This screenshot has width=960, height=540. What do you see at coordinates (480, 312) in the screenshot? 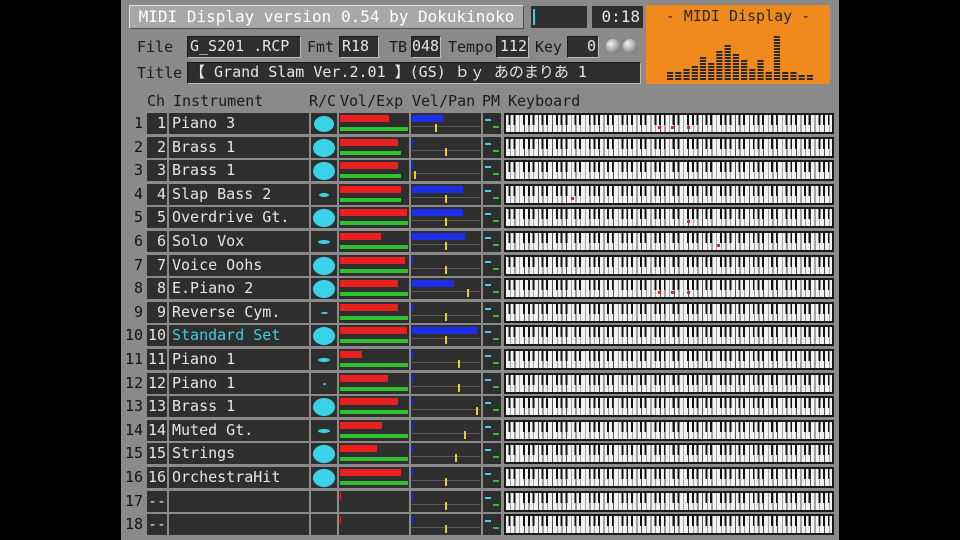
I see `channel-row: 9 9 Reverse Cym.` at bounding box center [480, 312].